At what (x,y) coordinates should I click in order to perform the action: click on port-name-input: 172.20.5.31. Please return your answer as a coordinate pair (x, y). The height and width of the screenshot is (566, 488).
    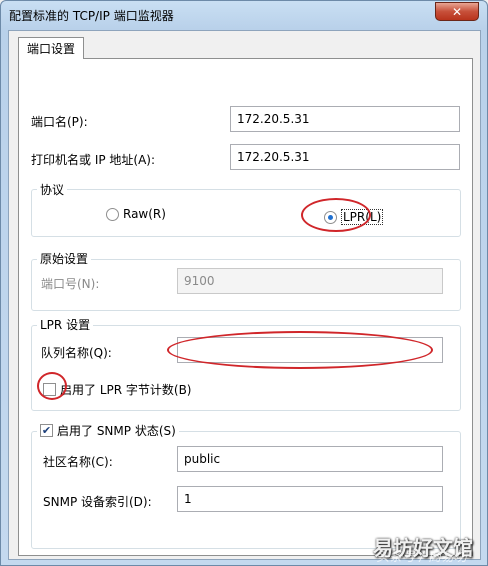
    Looking at the image, I should click on (345, 119).